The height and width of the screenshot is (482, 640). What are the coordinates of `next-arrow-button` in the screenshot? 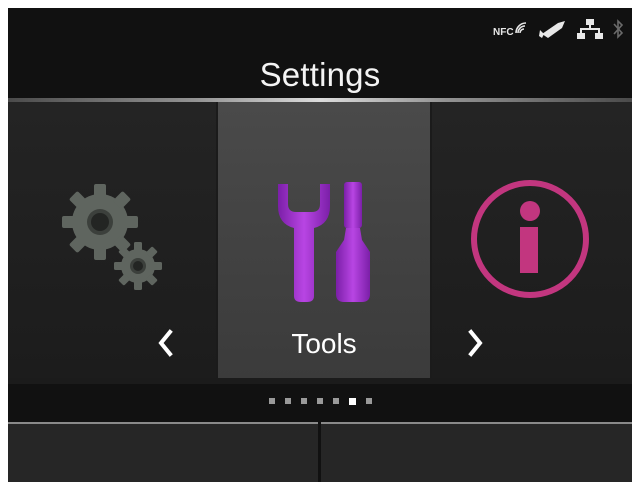 It's located at (475, 343).